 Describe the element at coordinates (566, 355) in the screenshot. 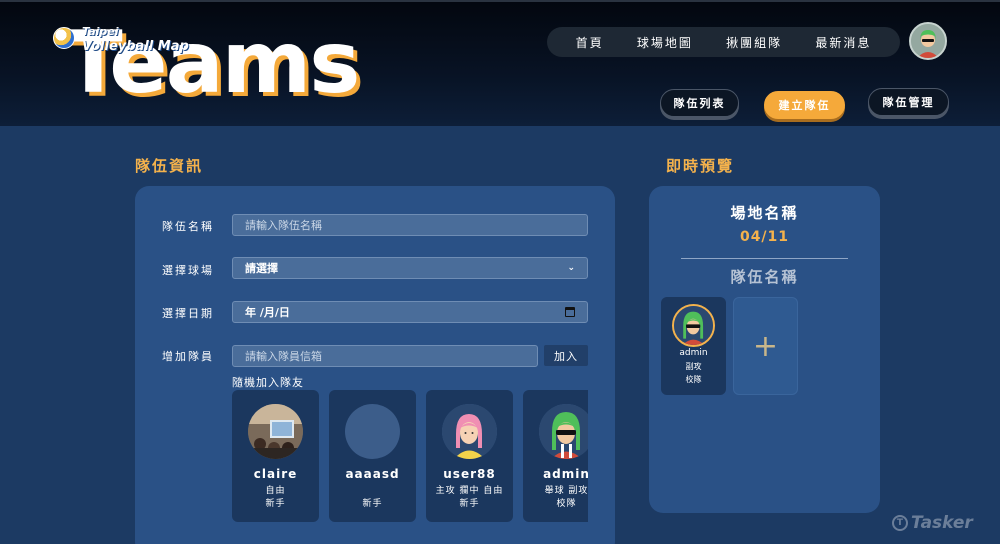

I see `add-member-button: 加入` at that location.